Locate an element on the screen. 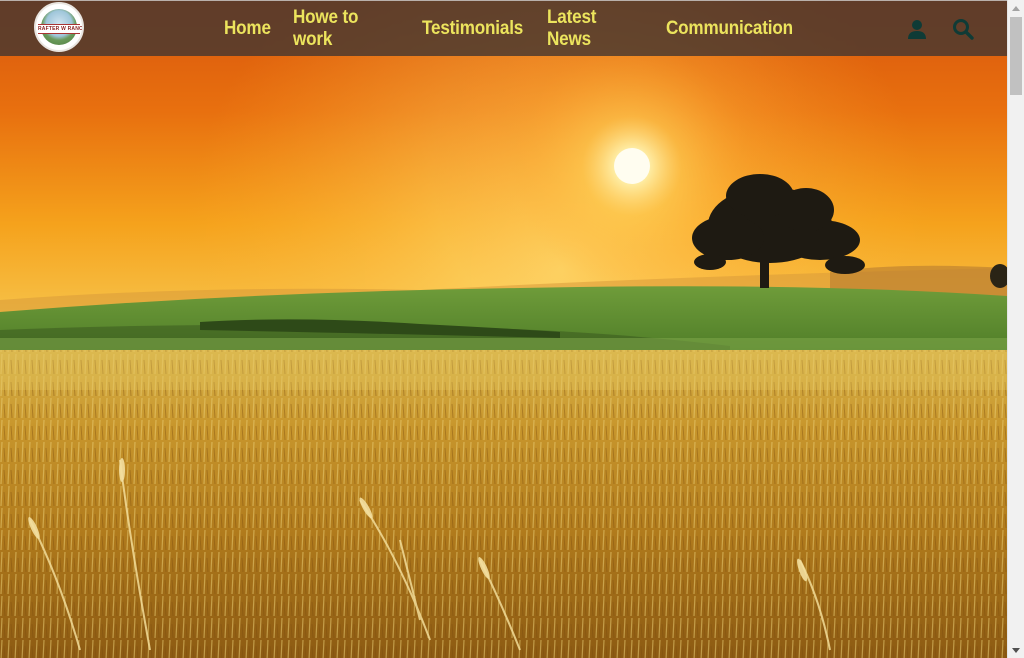  nav-link-home: Home is located at coordinates (247, 29).